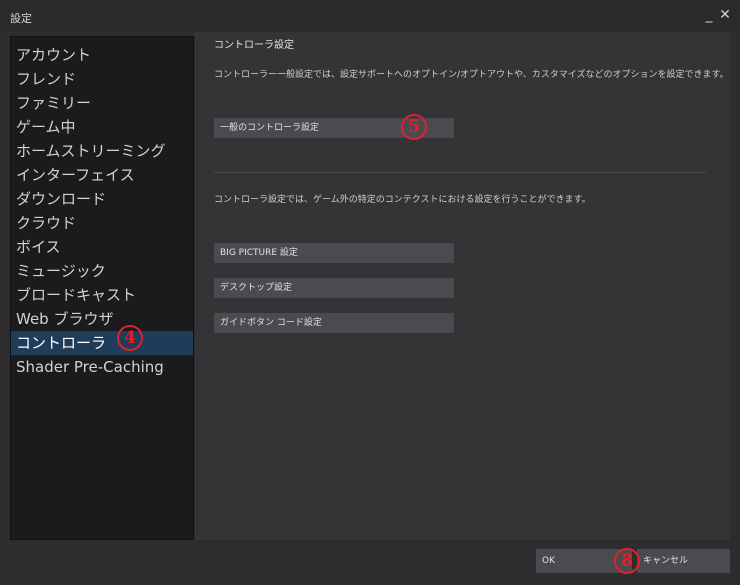 The image size is (740, 585). What do you see at coordinates (102, 247) in the screenshot?
I see `sidebar-item-voice: ボイス` at bounding box center [102, 247].